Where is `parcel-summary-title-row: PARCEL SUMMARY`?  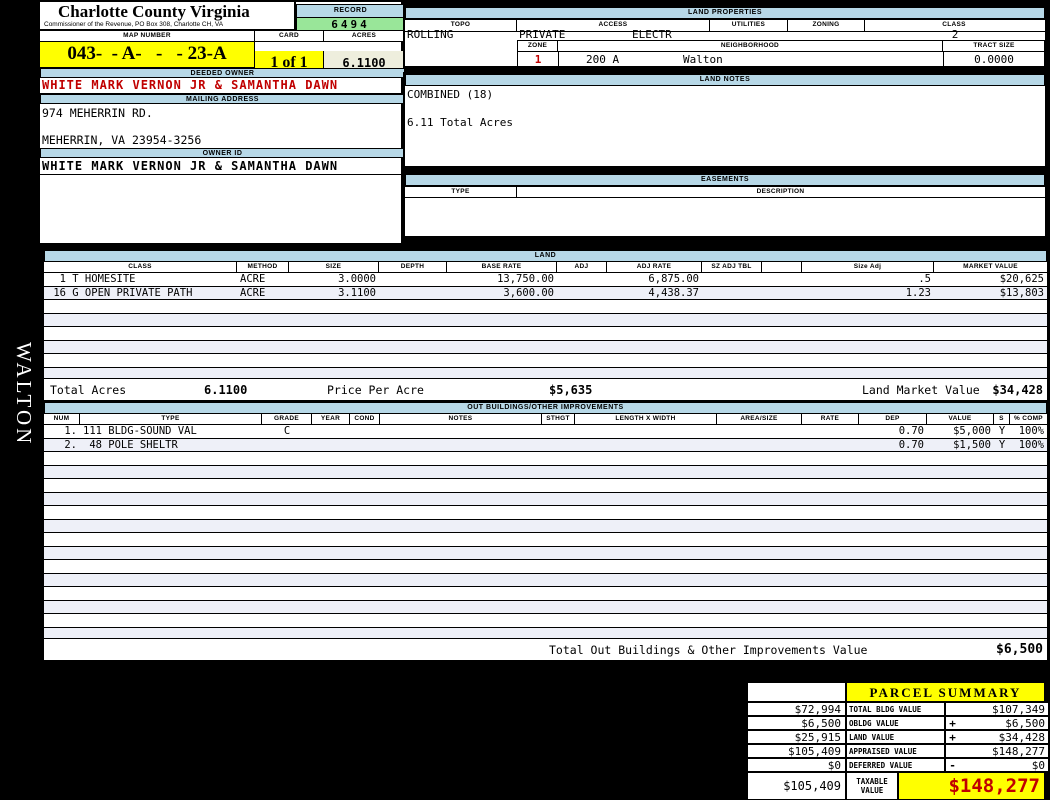
parcel-summary-title-row: PARCEL SUMMARY is located at coordinates (896, 692).